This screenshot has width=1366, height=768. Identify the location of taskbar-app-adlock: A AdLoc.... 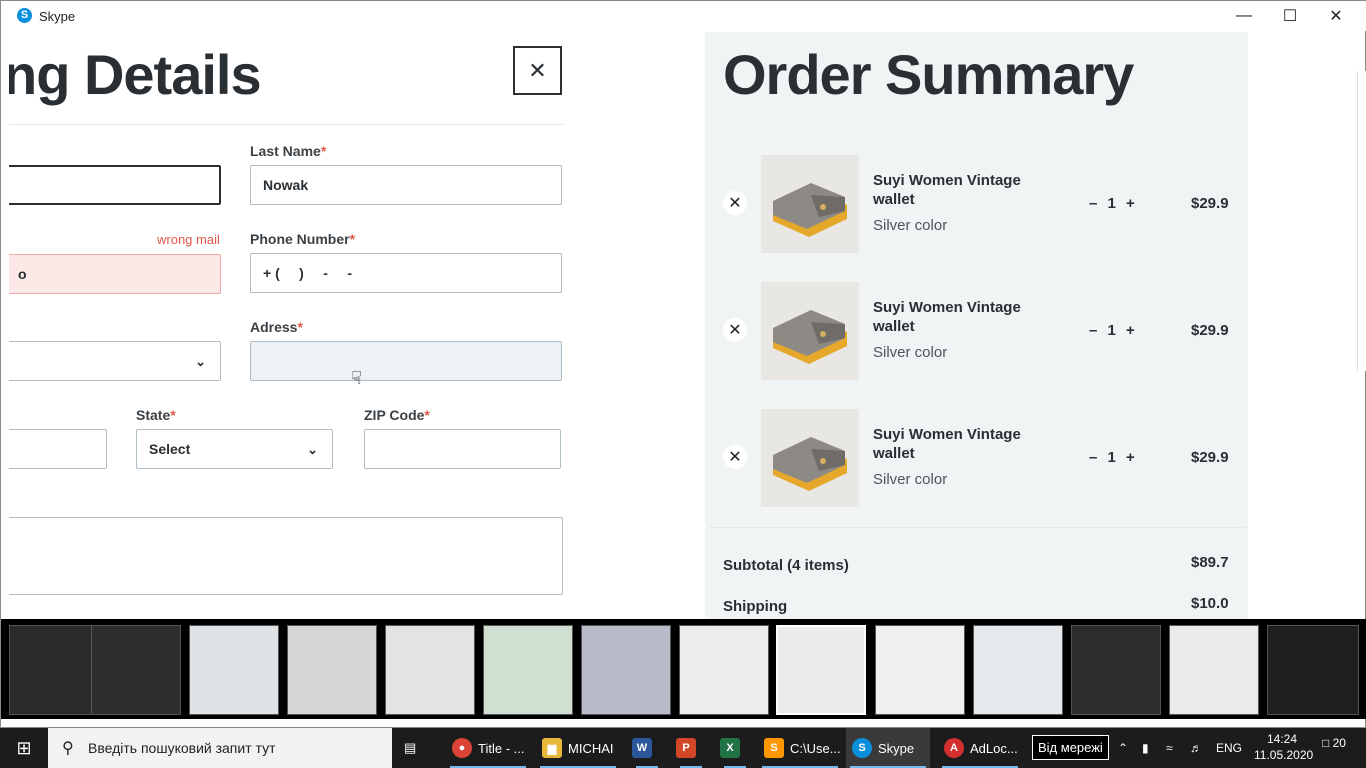
(980, 748).